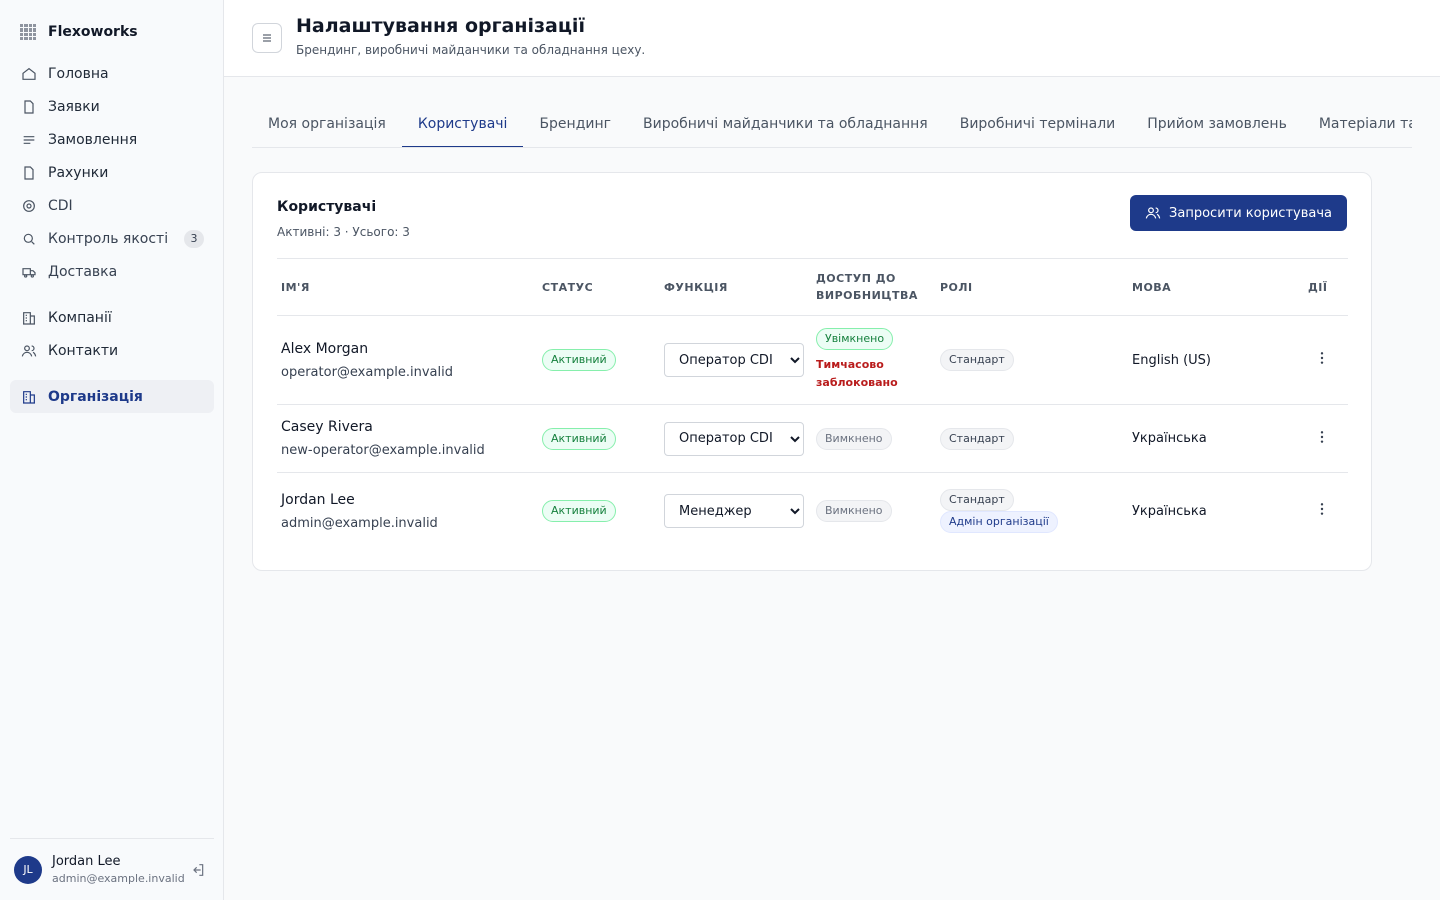 Image resolution: width=1440 pixels, height=900 pixels. Describe the element at coordinates (462, 123) in the screenshot. I see `tab-users: Користувачі` at that location.